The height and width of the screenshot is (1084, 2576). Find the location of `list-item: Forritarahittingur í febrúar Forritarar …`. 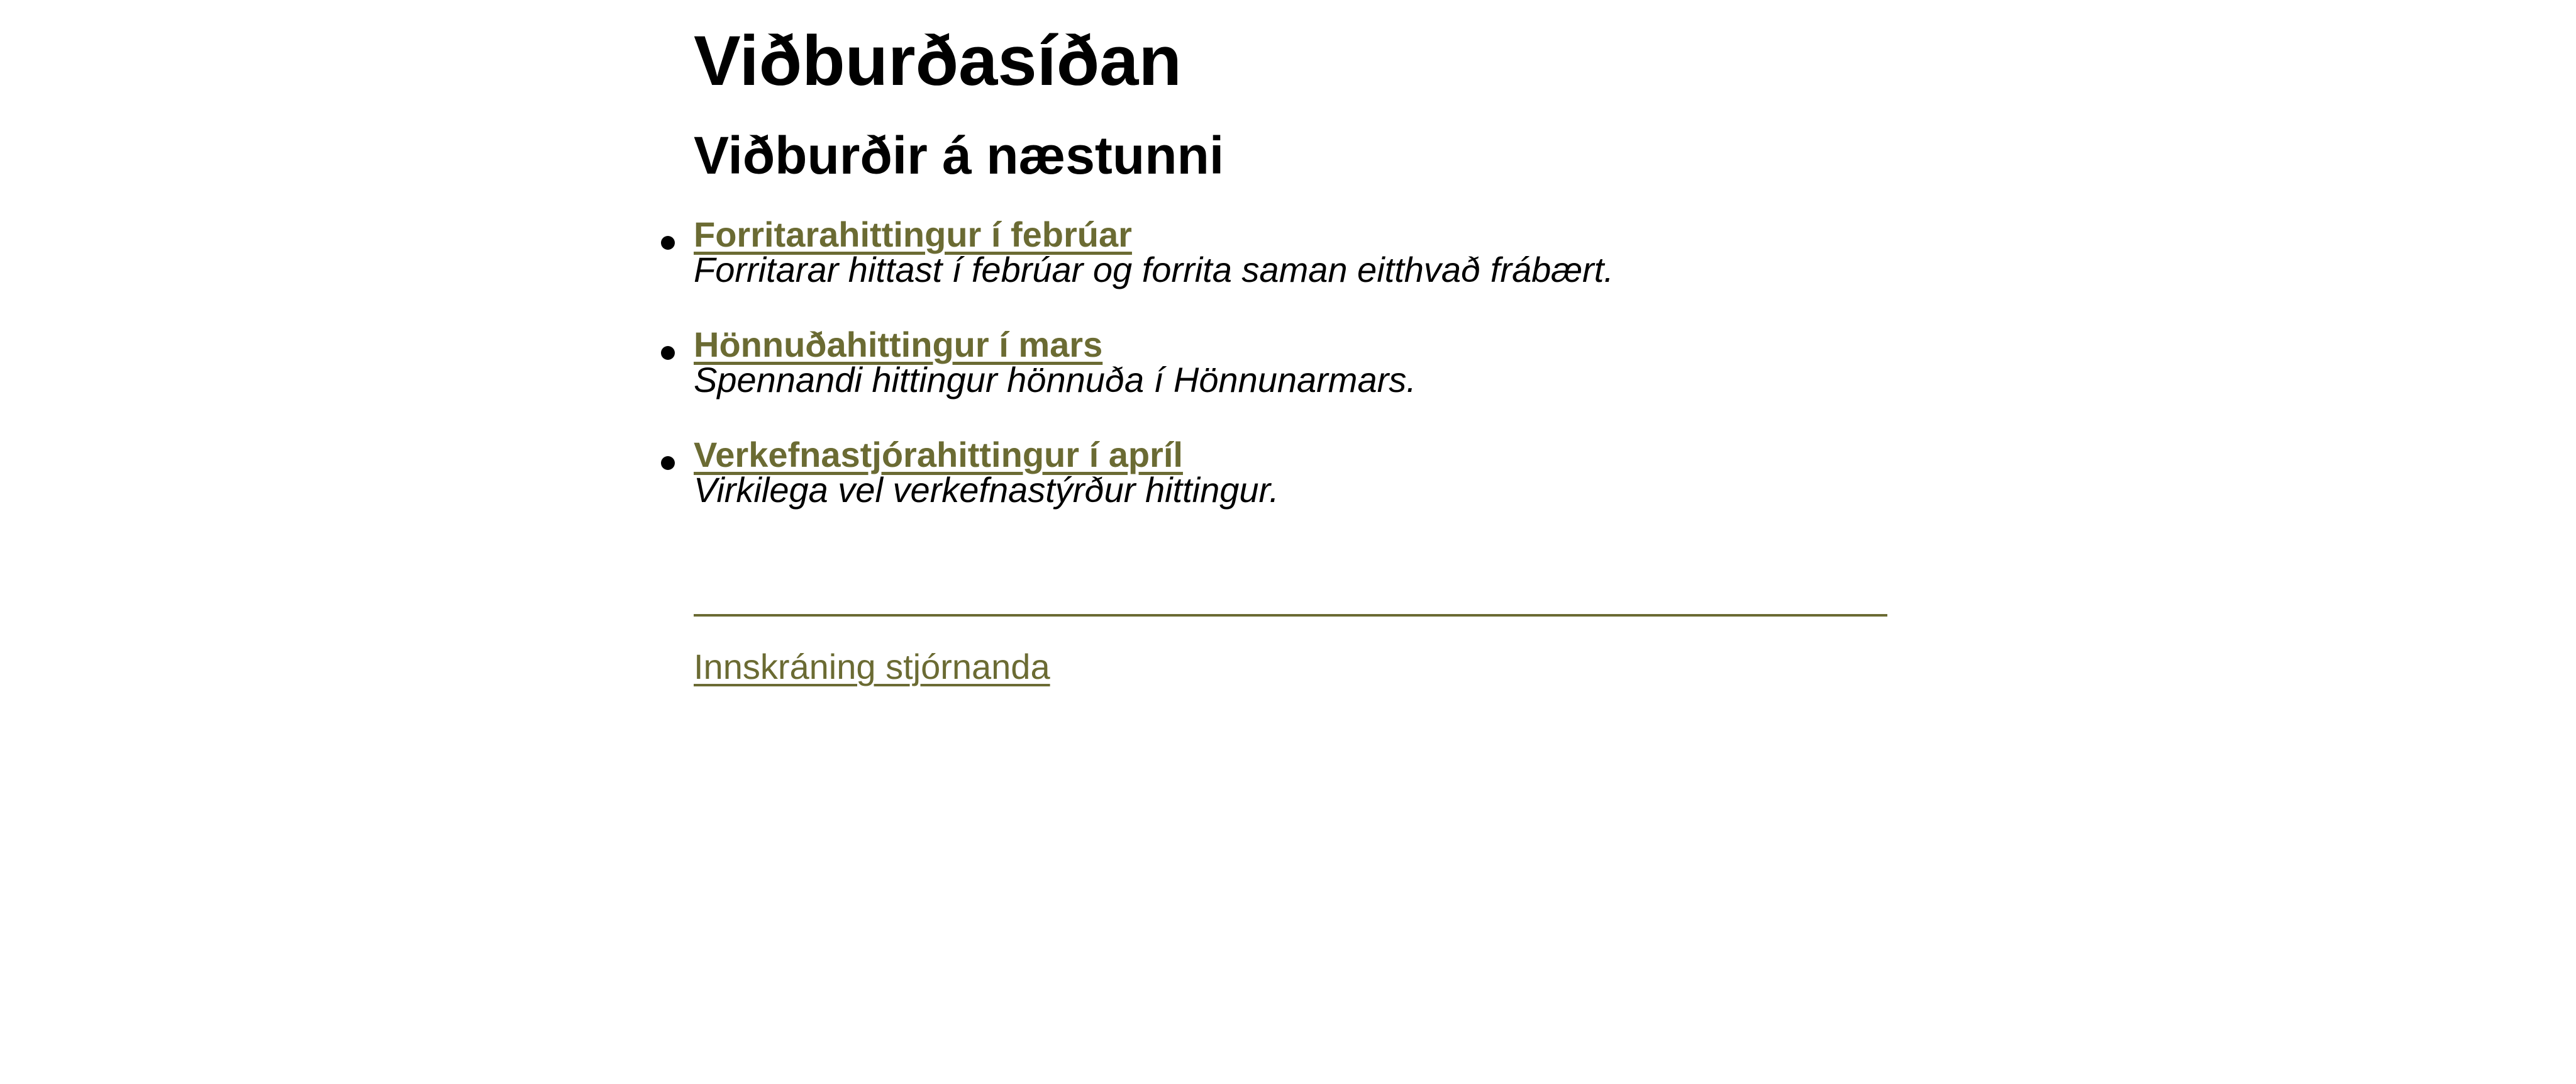

list-item: Forritarahittingur í febrúar Forritarar … is located at coordinates (1275, 272).